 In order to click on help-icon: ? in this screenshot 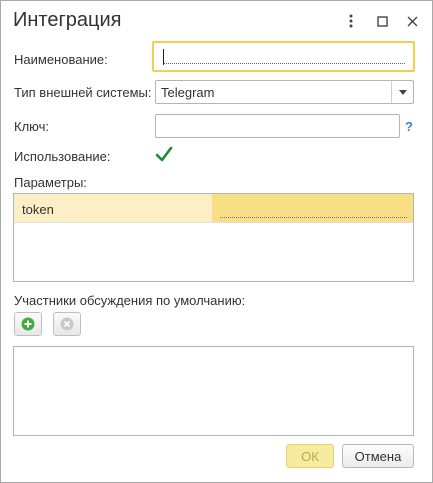, I will do `click(409, 126)`.